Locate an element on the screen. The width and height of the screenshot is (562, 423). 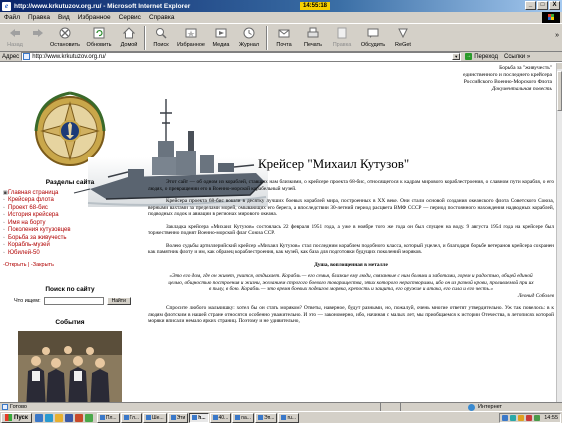
sidebar-item-name-on-board: ◦ Имя на борту is located at coordinates (71, 223).